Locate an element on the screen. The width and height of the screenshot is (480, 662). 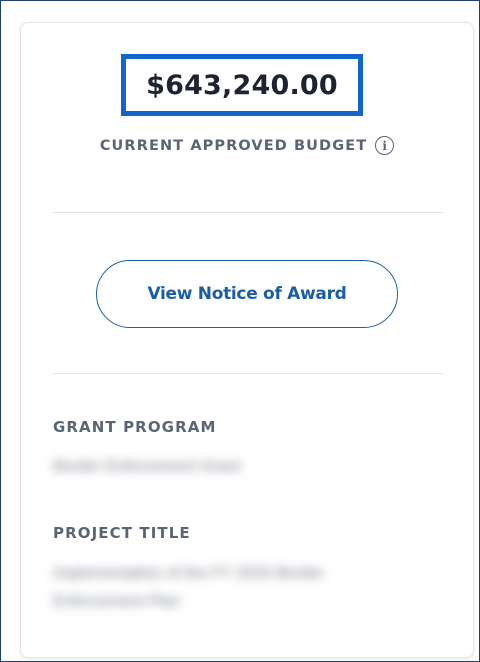
current-budget-amount: $643,240.00 is located at coordinates (242, 85).